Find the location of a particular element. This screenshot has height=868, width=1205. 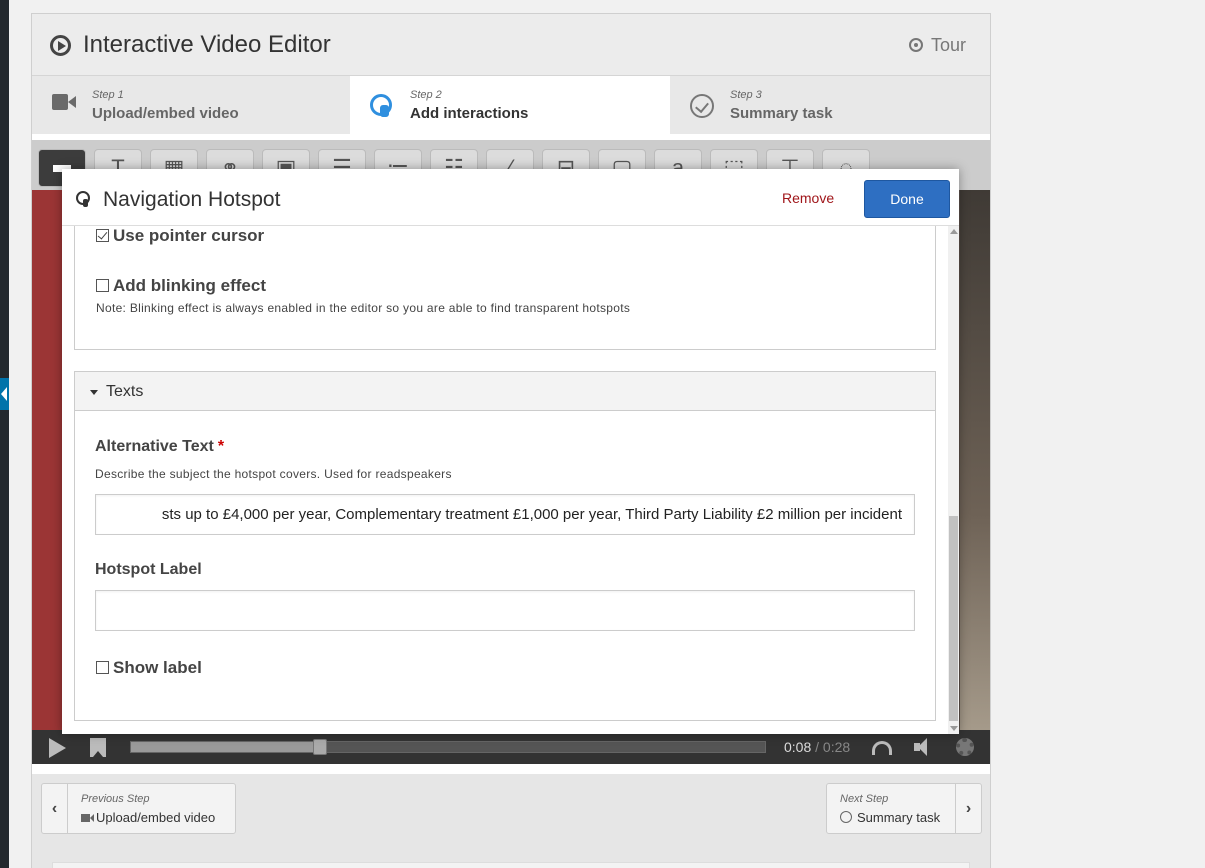

play-circle-icon is located at coordinates (60, 45).